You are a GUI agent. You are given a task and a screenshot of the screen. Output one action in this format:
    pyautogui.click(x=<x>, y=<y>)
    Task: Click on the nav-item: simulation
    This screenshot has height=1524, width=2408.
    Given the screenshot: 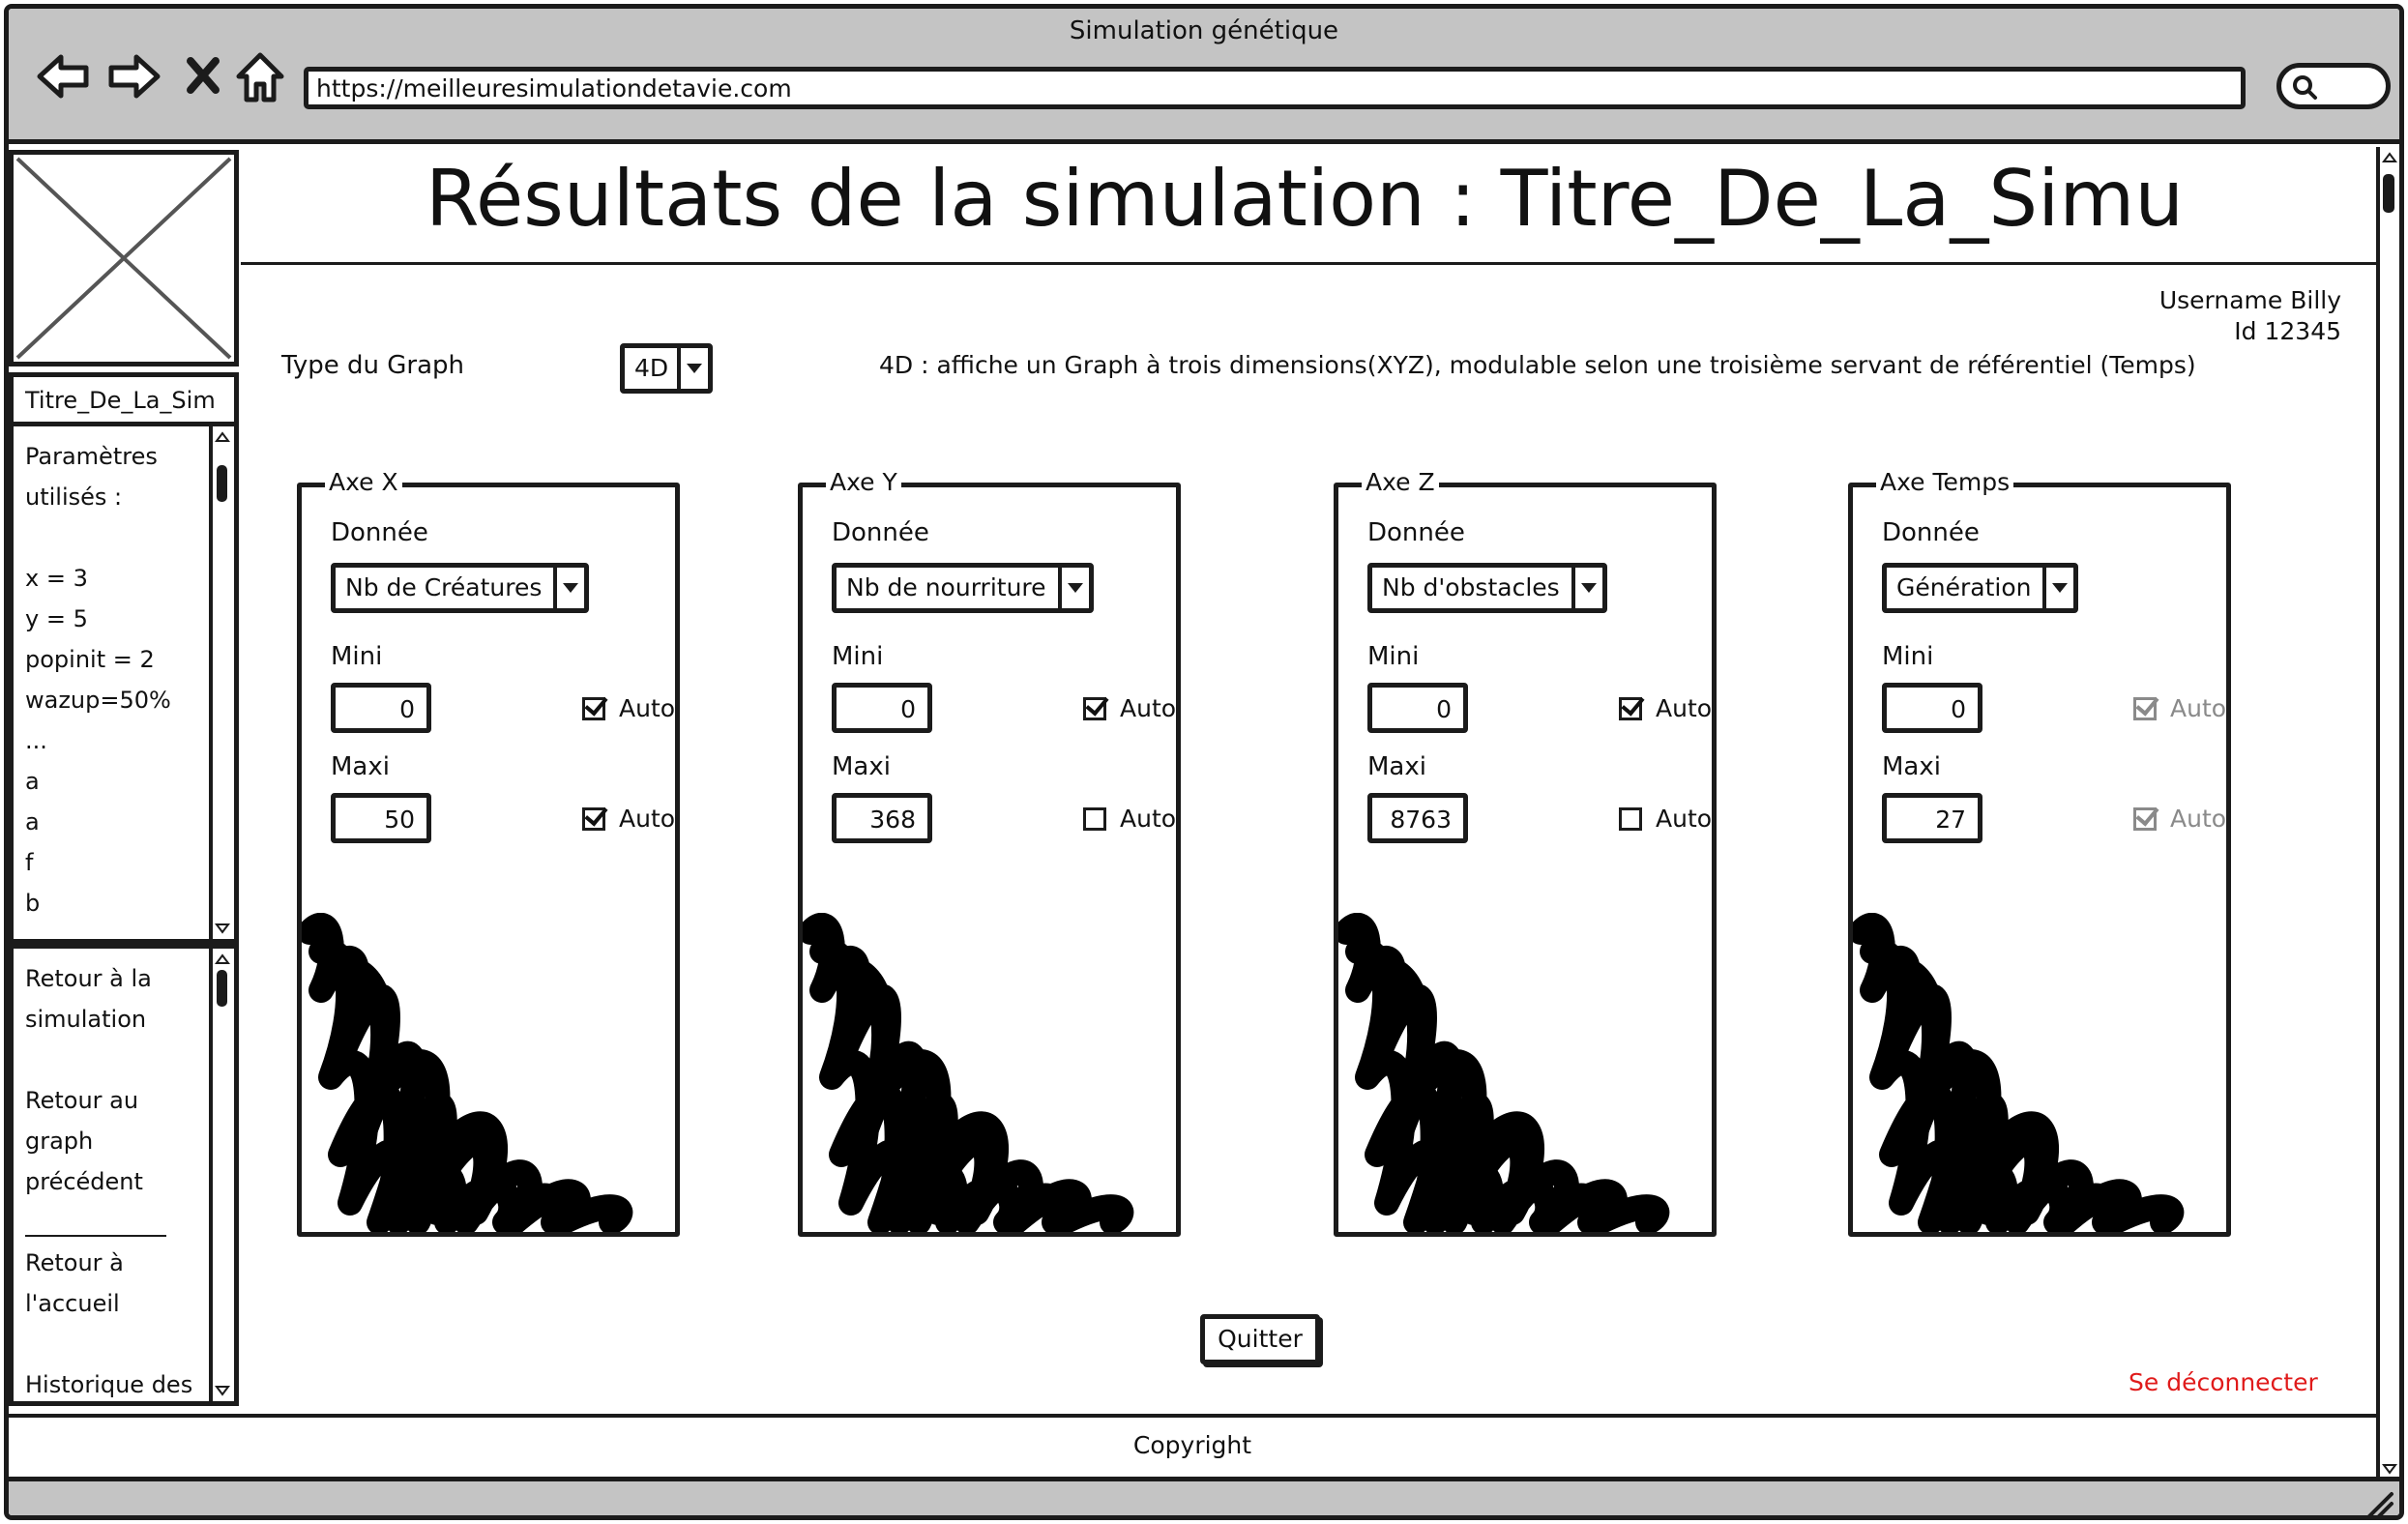 What is the action you would take?
    pyautogui.click(x=114, y=1019)
    